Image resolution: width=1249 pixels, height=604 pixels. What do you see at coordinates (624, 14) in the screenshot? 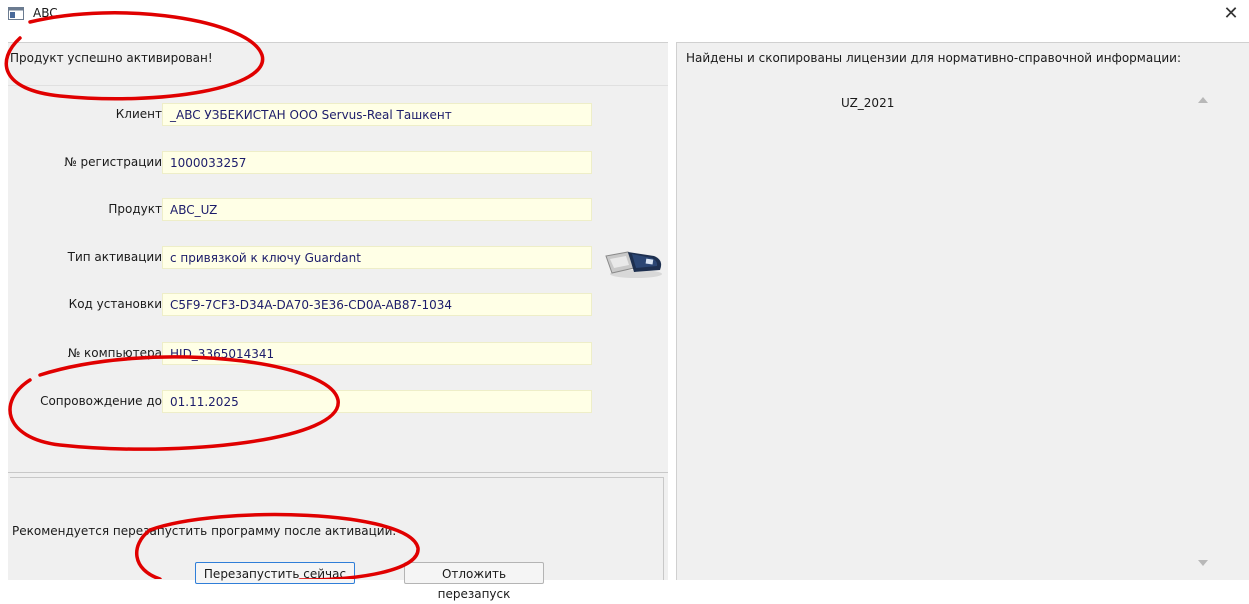
I see `title-bar: ABC ✕` at bounding box center [624, 14].